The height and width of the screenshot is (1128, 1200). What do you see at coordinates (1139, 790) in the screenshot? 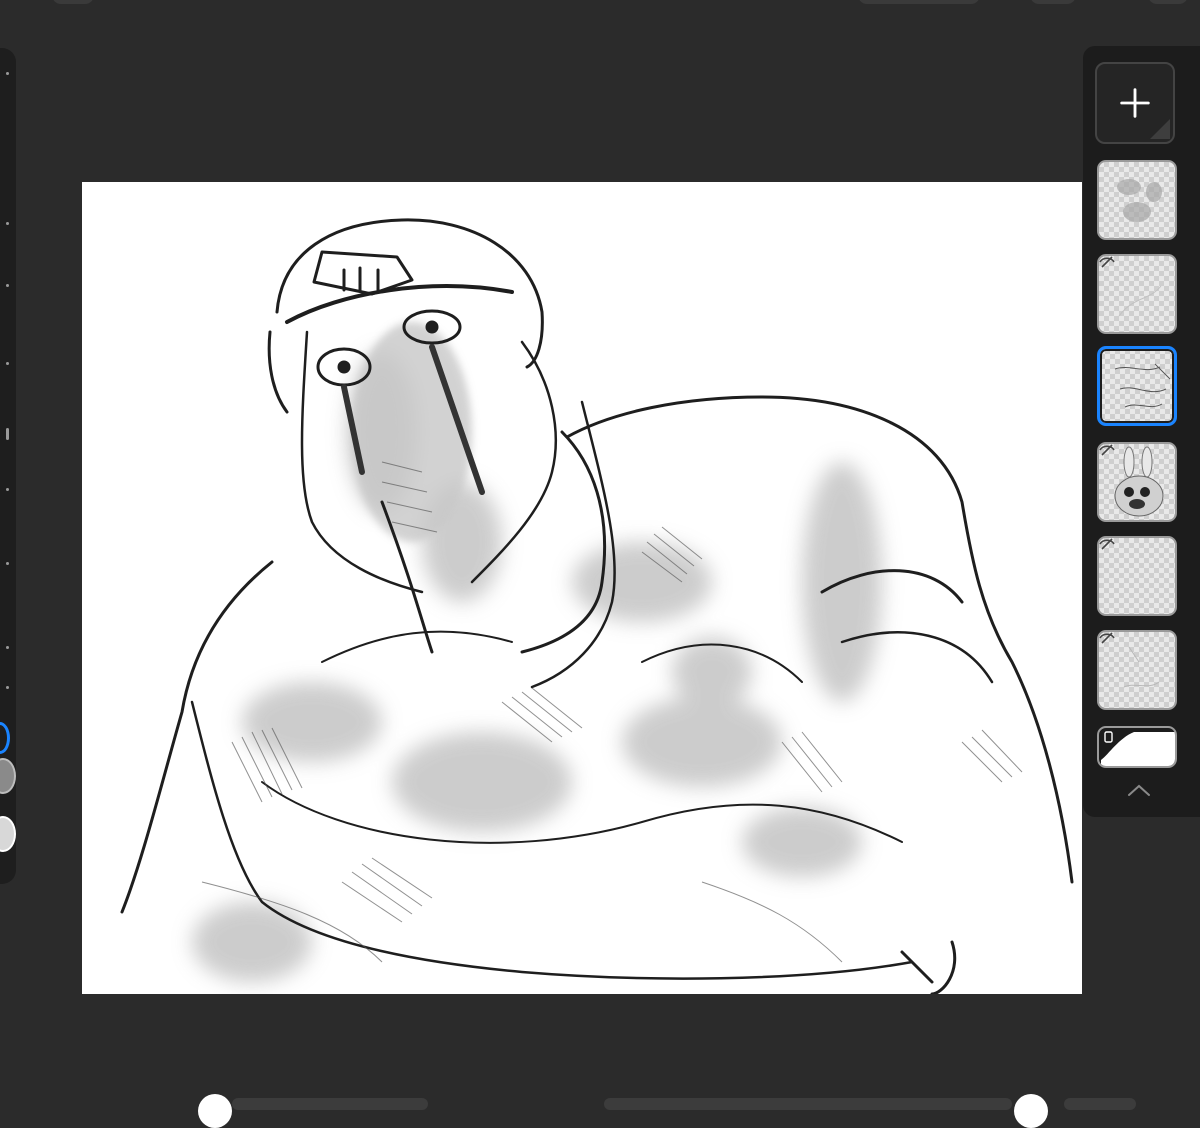
I see `chevron-up-icon` at bounding box center [1139, 790].